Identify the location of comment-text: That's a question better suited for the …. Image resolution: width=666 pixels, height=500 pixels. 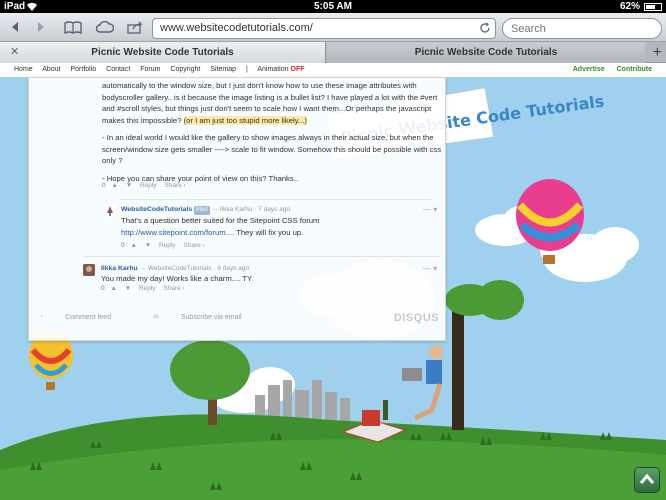
(220, 220).